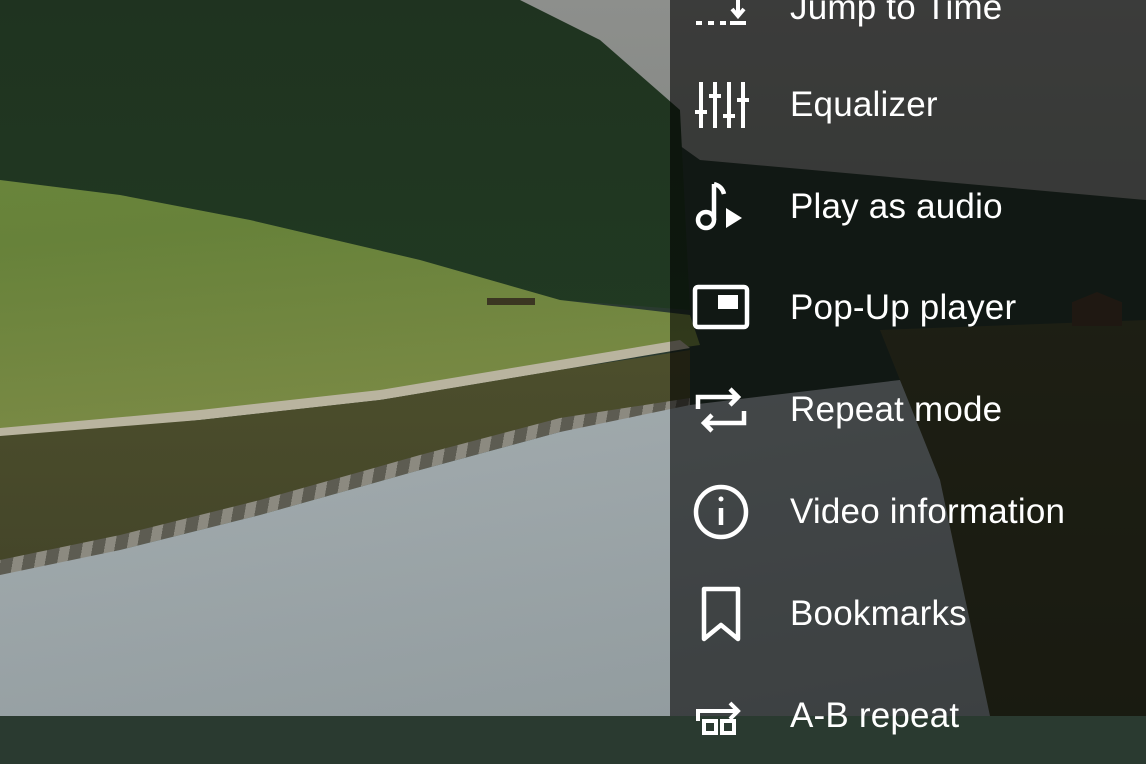  I want to click on jump-to-time-icon, so click(721, 18).